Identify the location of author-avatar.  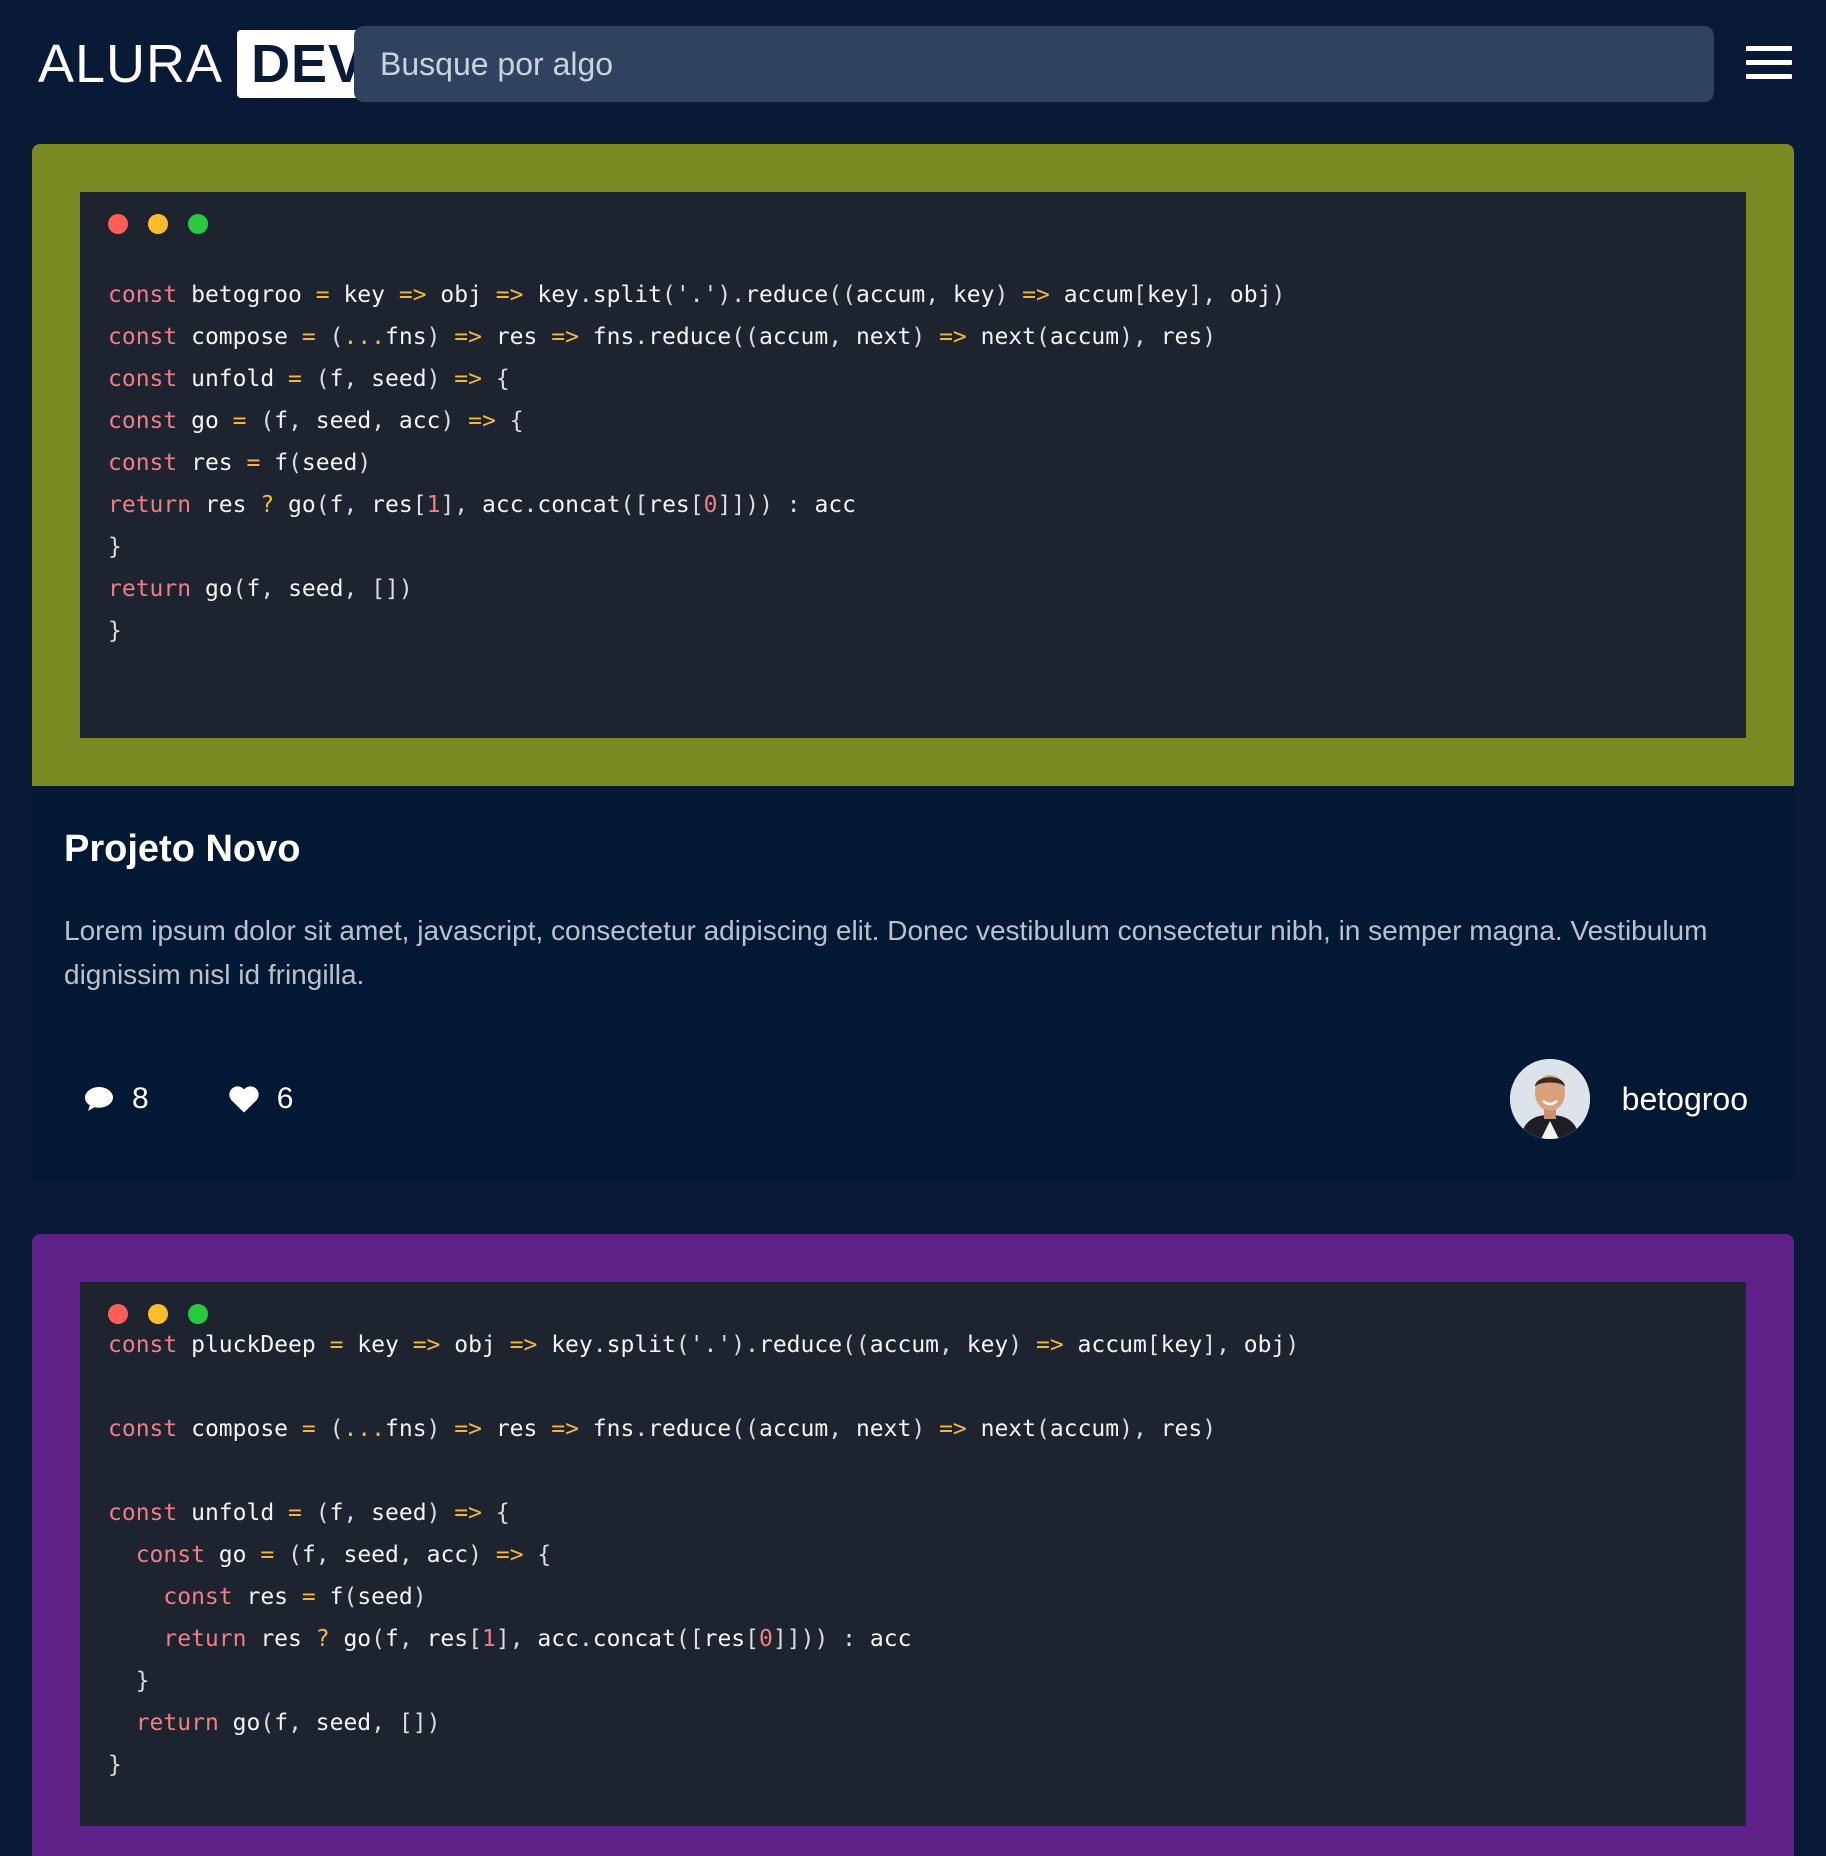
(1549, 1099).